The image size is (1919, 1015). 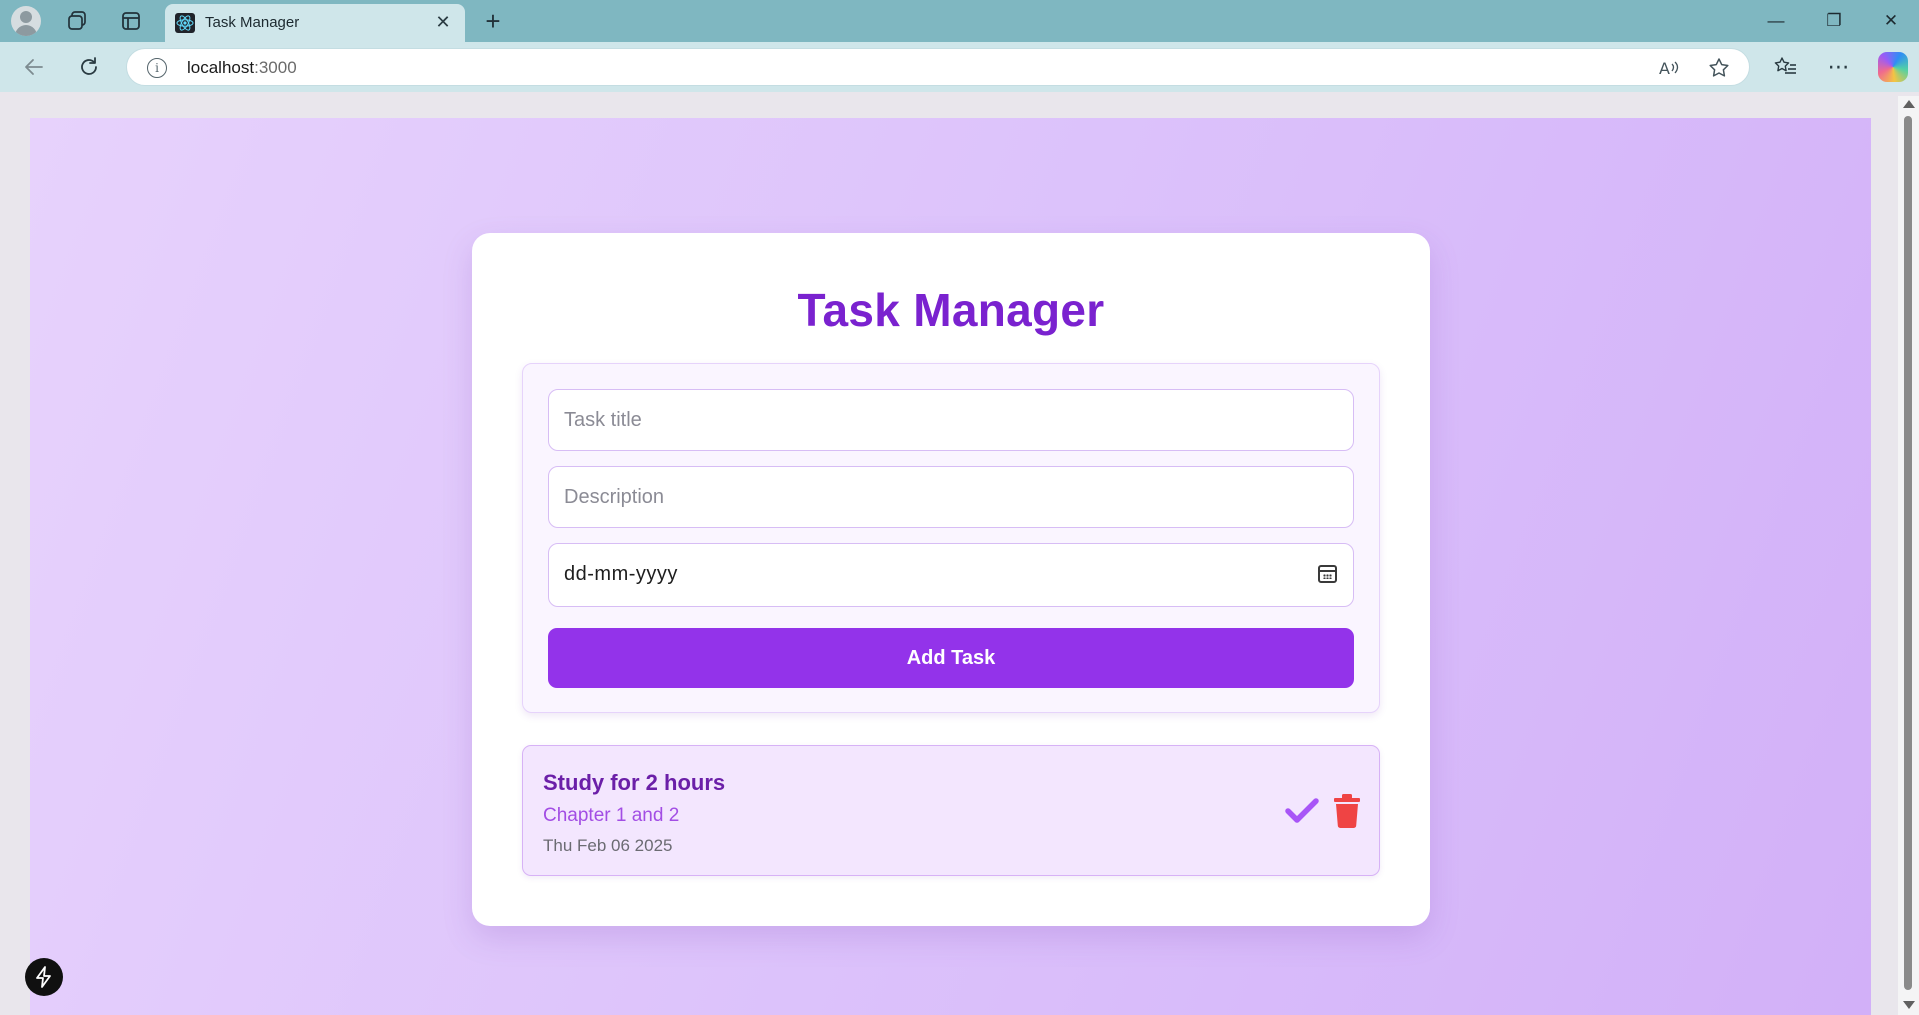 What do you see at coordinates (611, 815) in the screenshot?
I see `task-description: Chapter 1 and 2` at bounding box center [611, 815].